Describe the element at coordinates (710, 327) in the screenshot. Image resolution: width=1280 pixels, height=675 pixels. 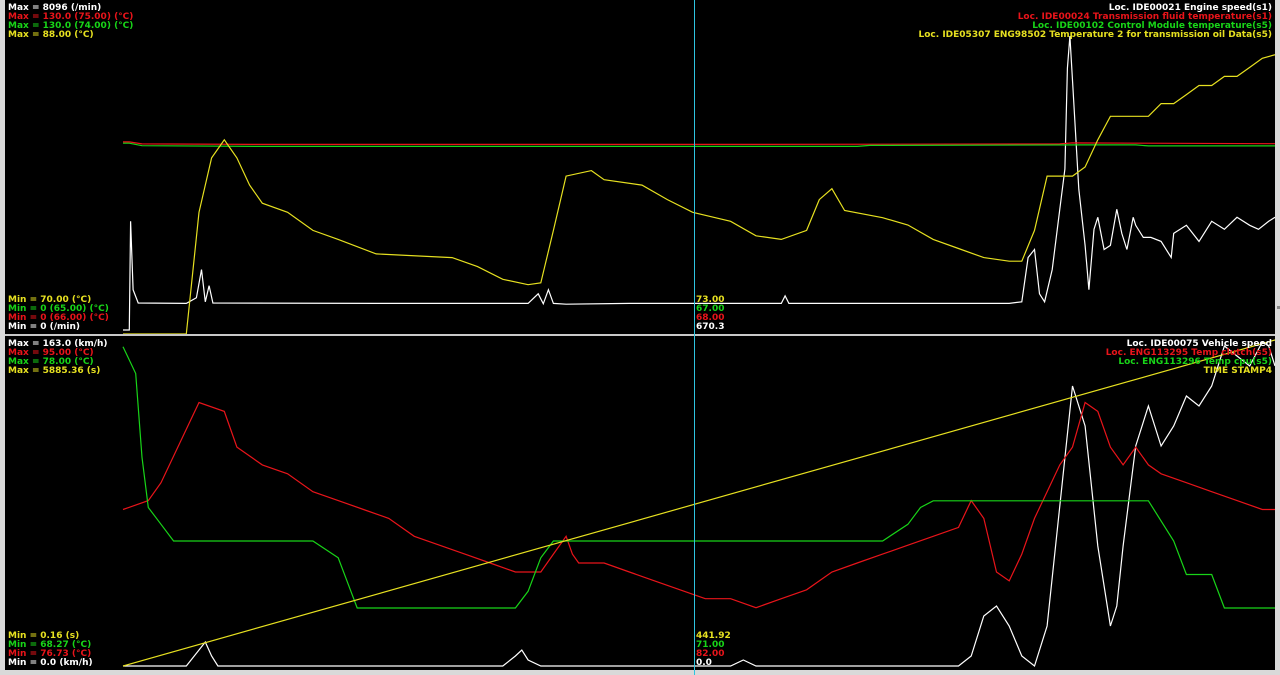
I see `cursor-value-white: 670.3` at that location.